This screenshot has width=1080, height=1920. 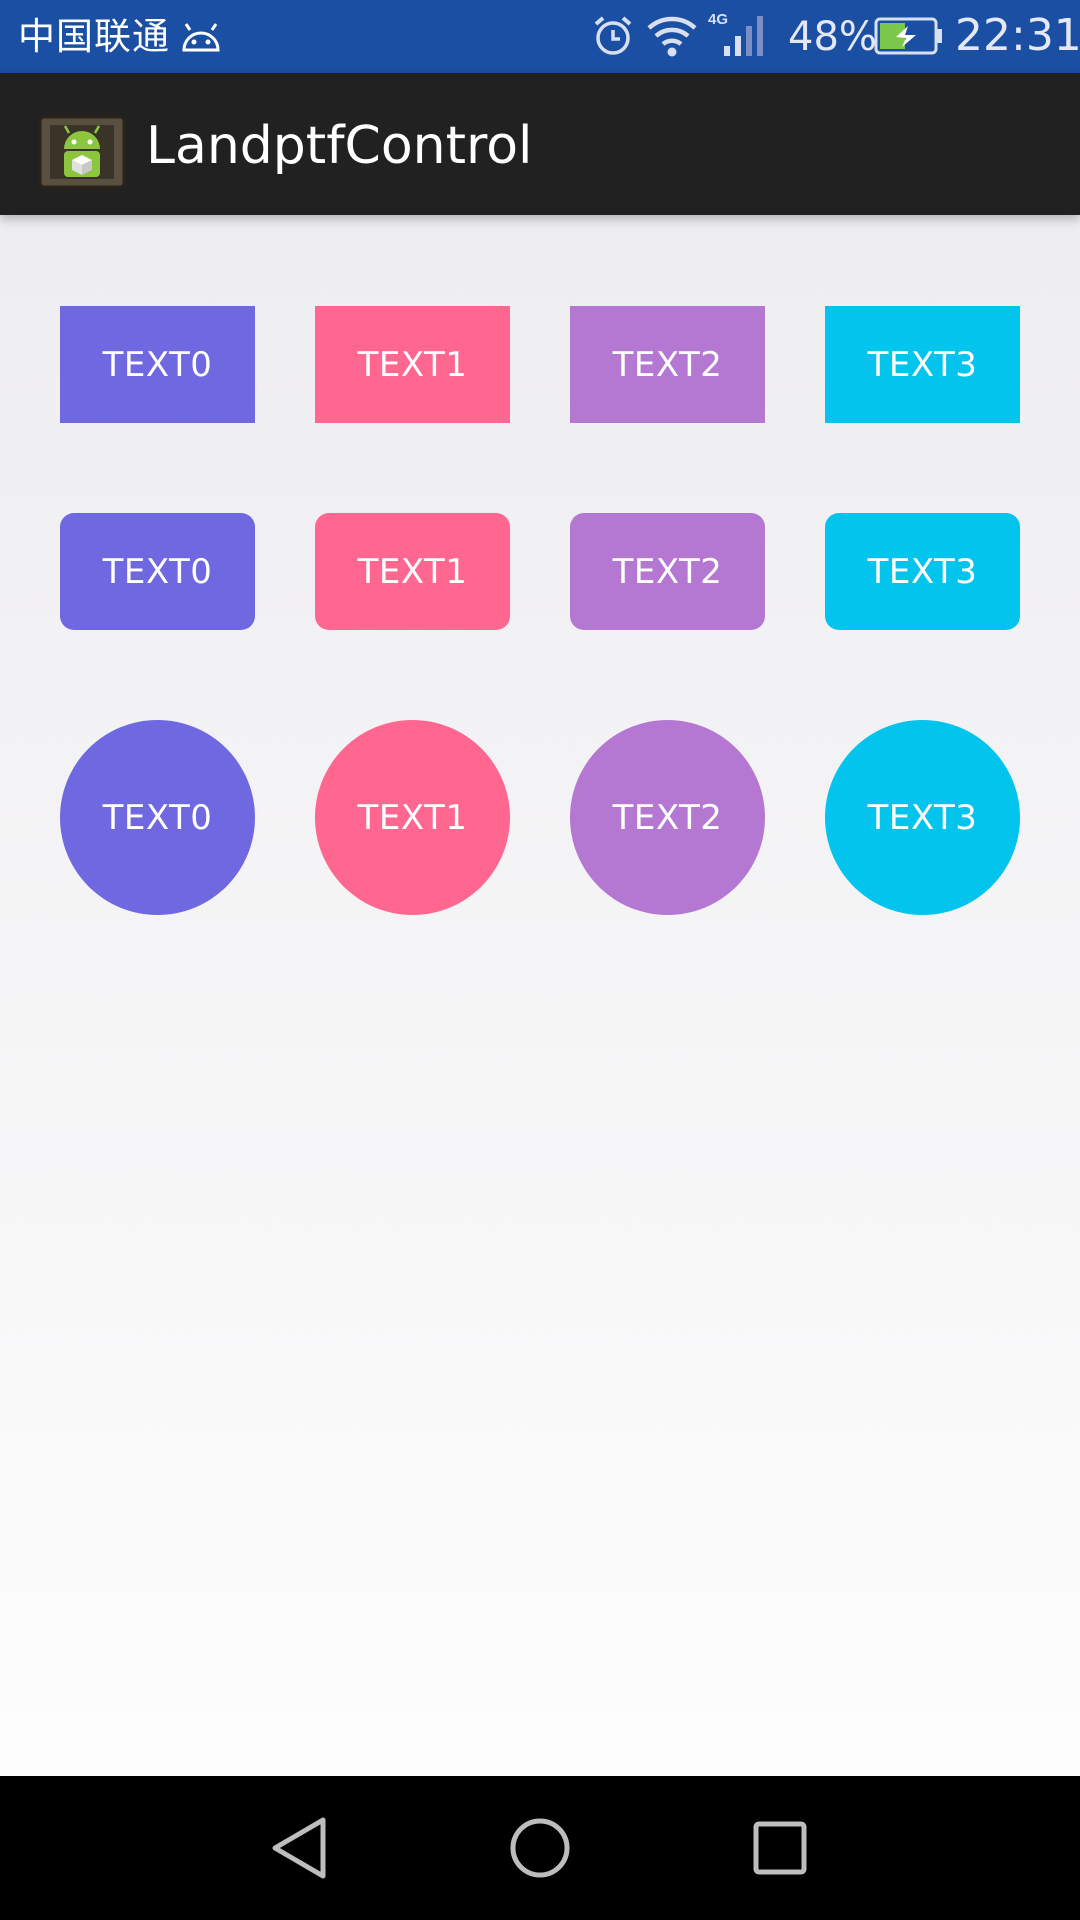 I want to click on circle-tile-text1: TEXT1, so click(x=412, y=817).